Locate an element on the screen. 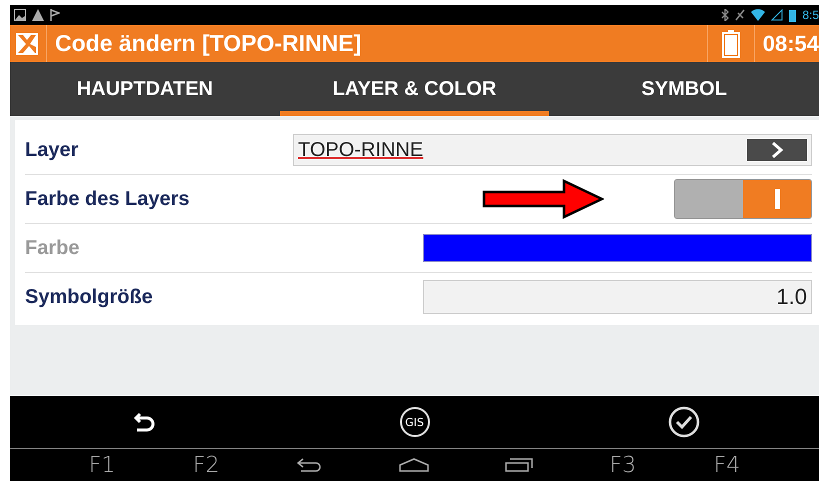  function-key: F1 is located at coordinates (102, 465).